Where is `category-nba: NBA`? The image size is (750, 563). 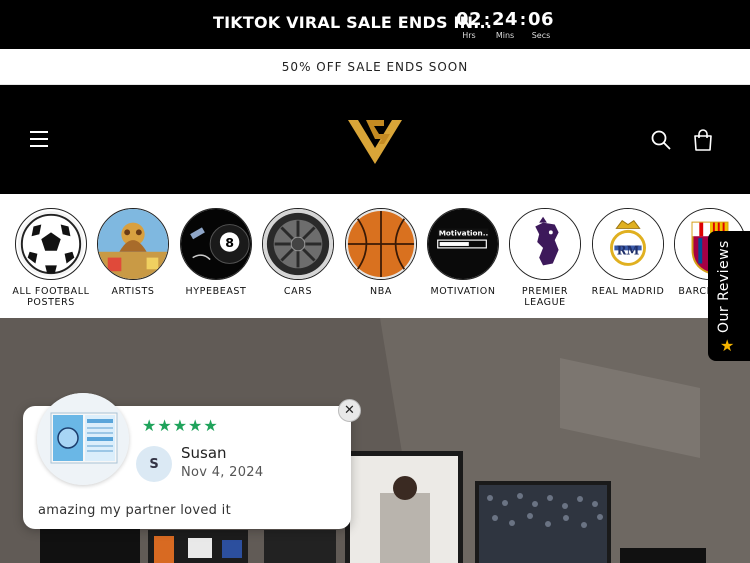
category-nba: NBA is located at coordinates (381, 252).